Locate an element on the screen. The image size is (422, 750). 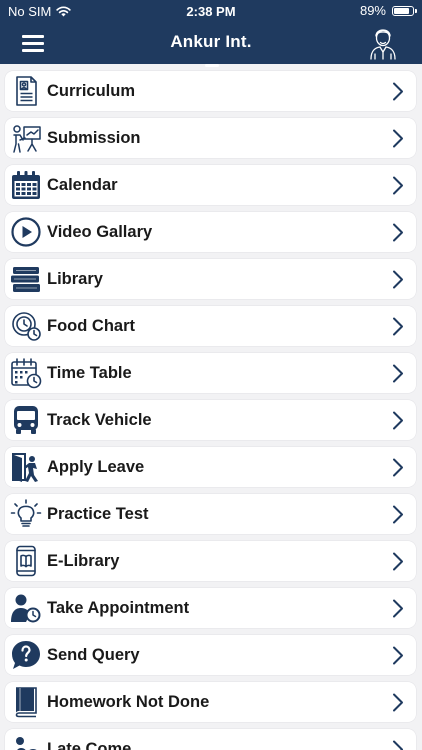
menu-item-video-gallery: Video Gallary is located at coordinates (210, 232).